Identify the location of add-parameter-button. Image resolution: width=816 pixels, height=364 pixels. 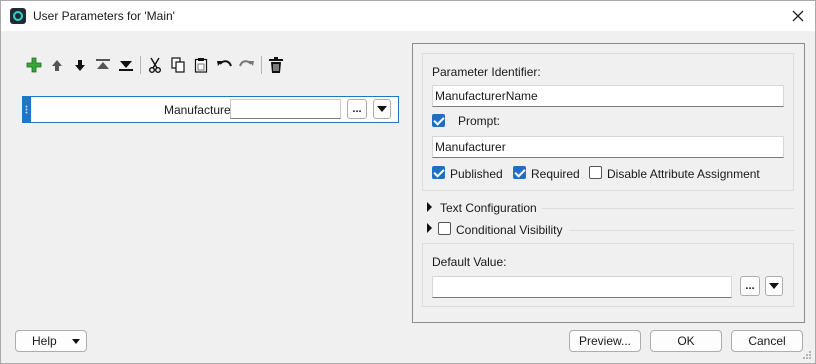
(34, 65).